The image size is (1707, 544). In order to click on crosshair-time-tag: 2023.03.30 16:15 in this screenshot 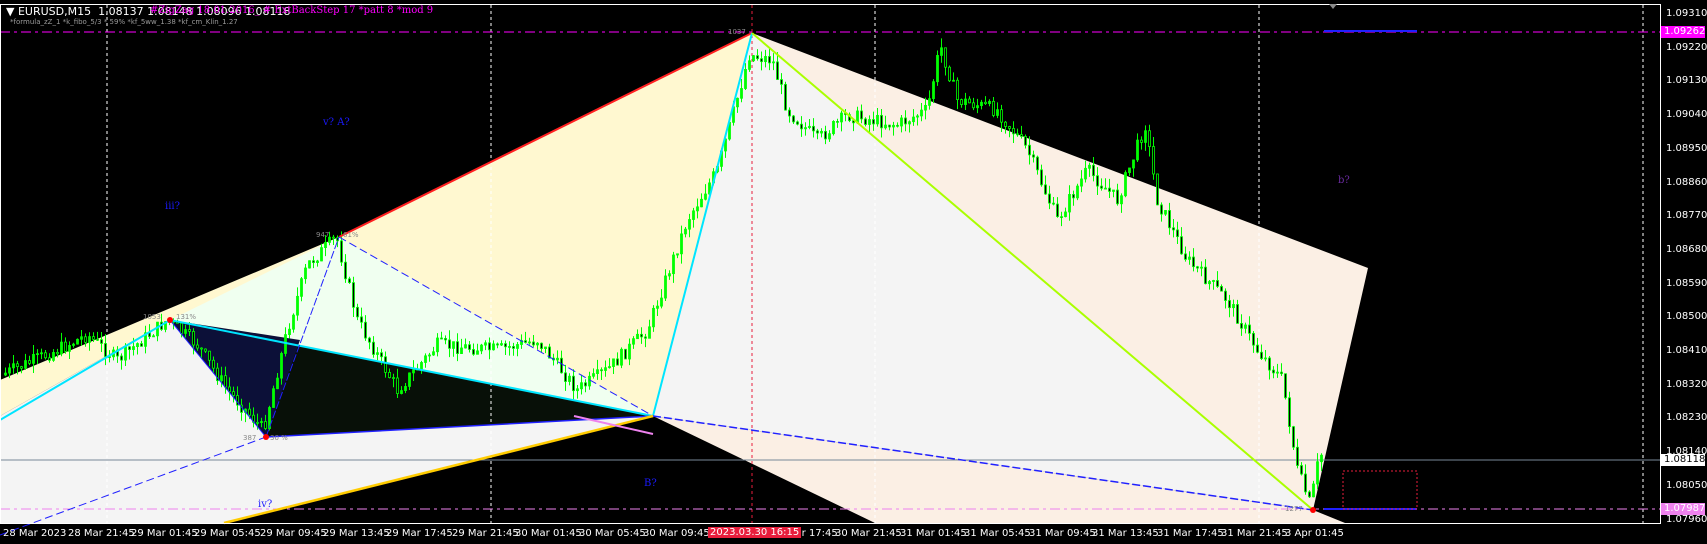, I will do `click(755, 532)`.